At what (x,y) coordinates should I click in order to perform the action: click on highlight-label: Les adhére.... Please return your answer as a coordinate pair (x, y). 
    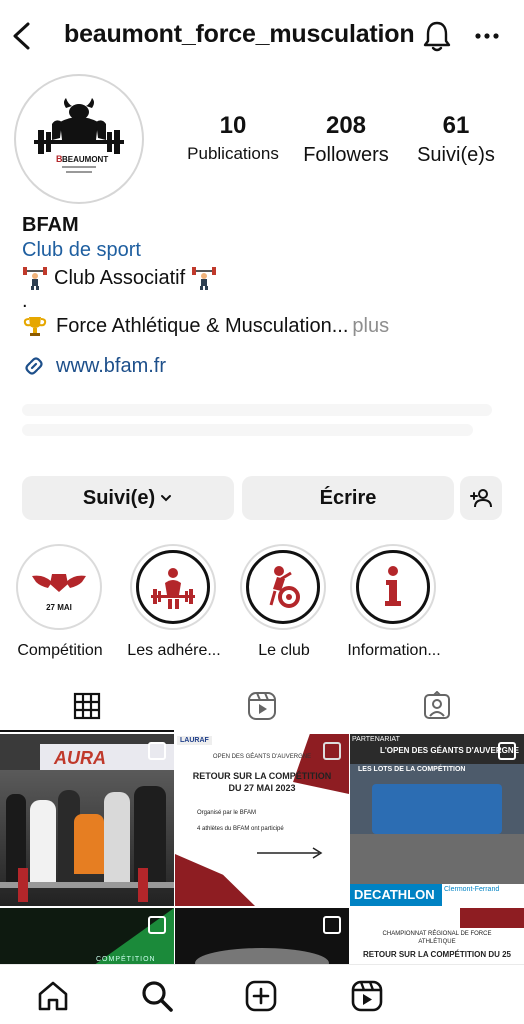
    Looking at the image, I should click on (174, 650).